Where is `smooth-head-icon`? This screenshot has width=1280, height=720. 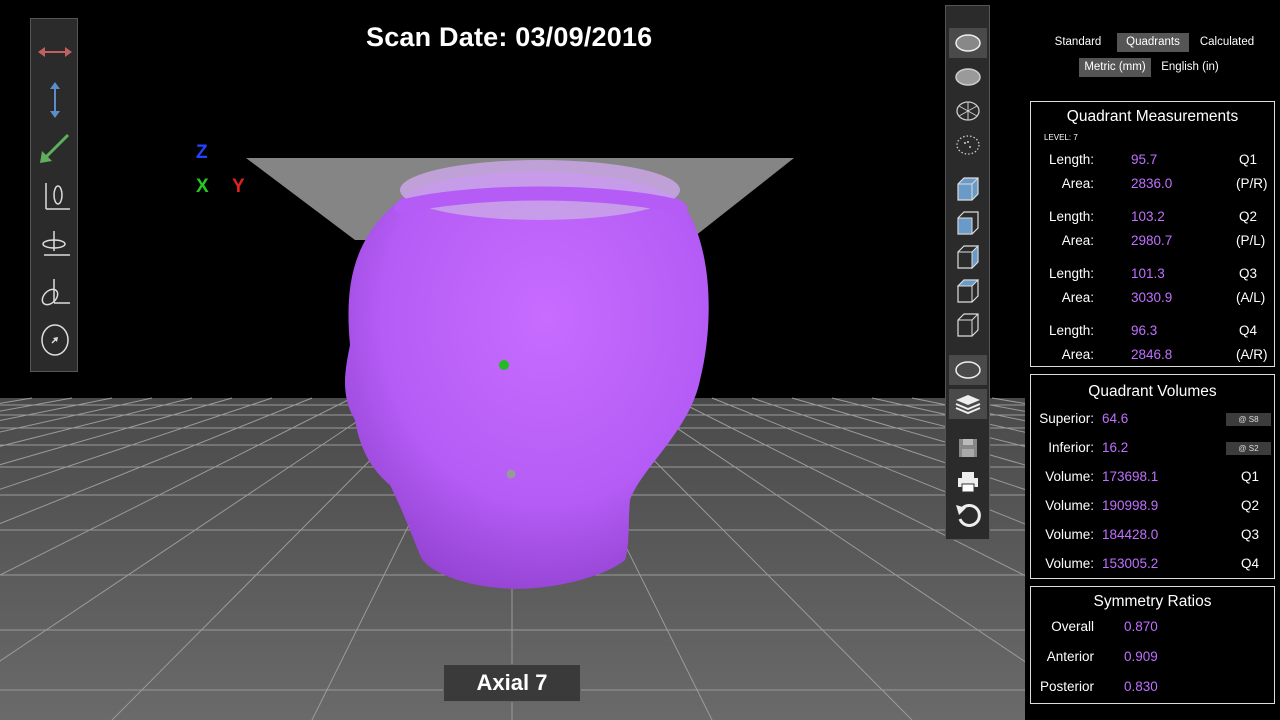 smooth-head-icon is located at coordinates (968, 77).